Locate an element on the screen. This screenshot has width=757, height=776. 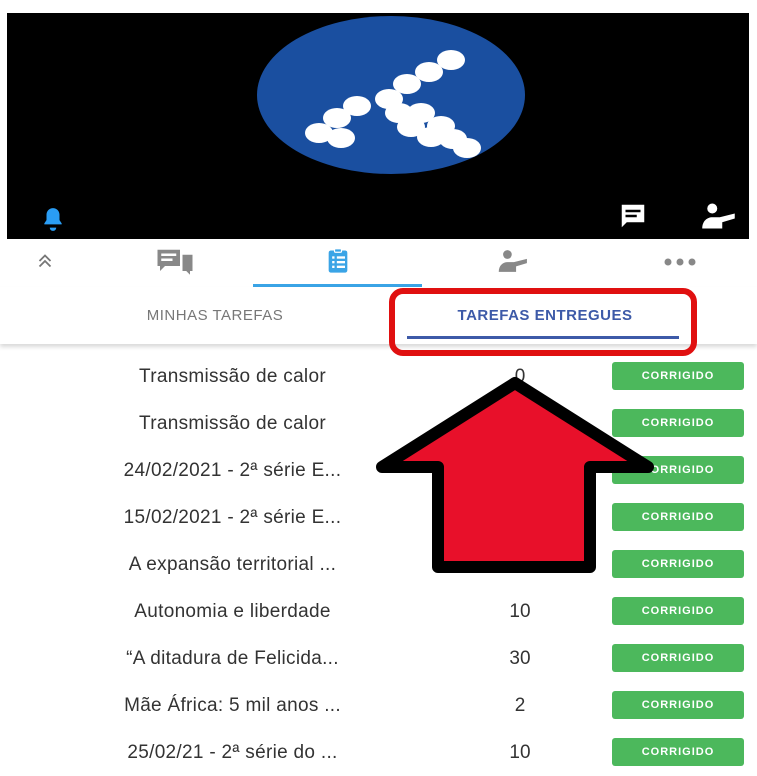
bottom-navigation is located at coordinates (378, 263).